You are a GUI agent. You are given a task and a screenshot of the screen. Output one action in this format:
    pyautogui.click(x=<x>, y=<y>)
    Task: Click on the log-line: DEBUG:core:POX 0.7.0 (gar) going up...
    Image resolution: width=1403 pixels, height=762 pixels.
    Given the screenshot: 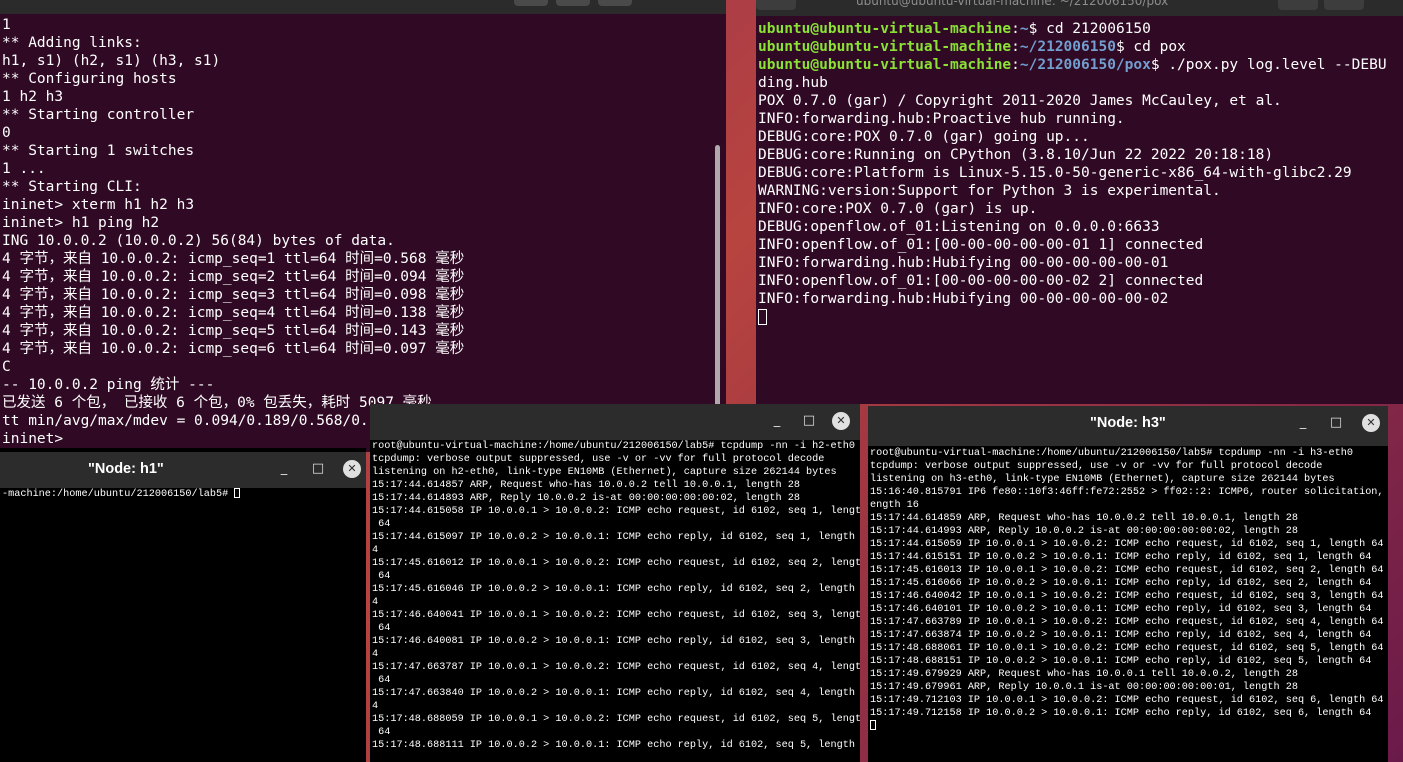 What is the action you would take?
    pyautogui.click(x=924, y=137)
    